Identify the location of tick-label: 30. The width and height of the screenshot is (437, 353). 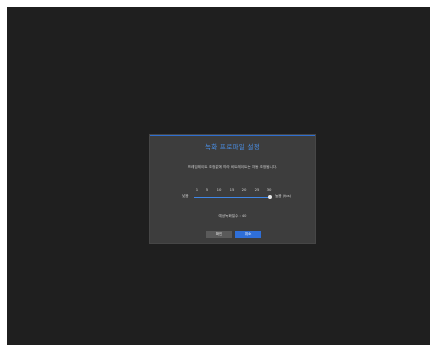
(269, 189).